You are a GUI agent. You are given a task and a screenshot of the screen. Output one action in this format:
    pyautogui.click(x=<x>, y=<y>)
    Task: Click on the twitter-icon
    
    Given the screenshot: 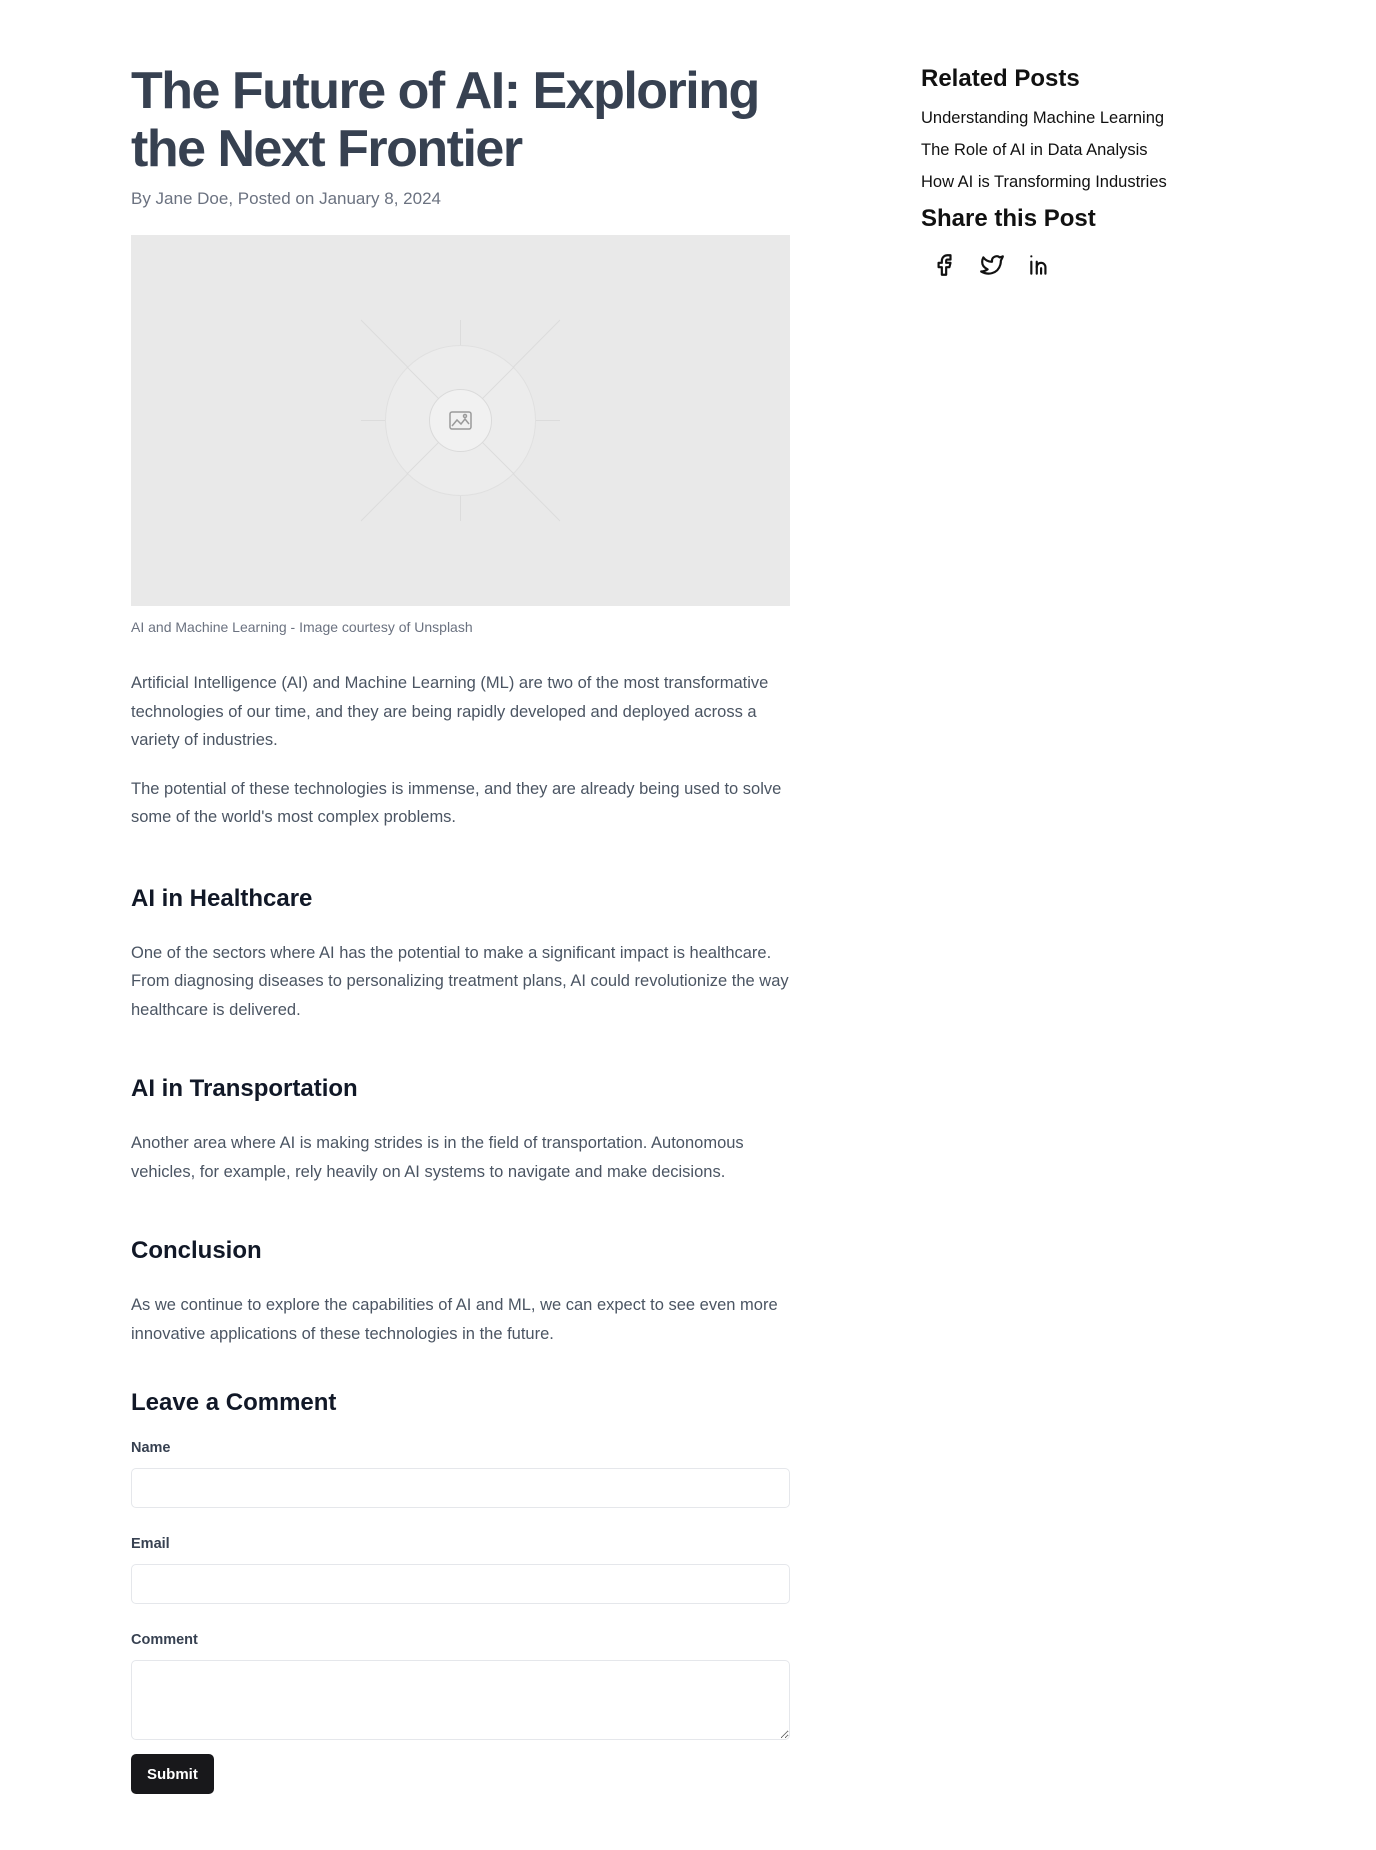 What is the action you would take?
    pyautogui.click(x=992, y=265)
    